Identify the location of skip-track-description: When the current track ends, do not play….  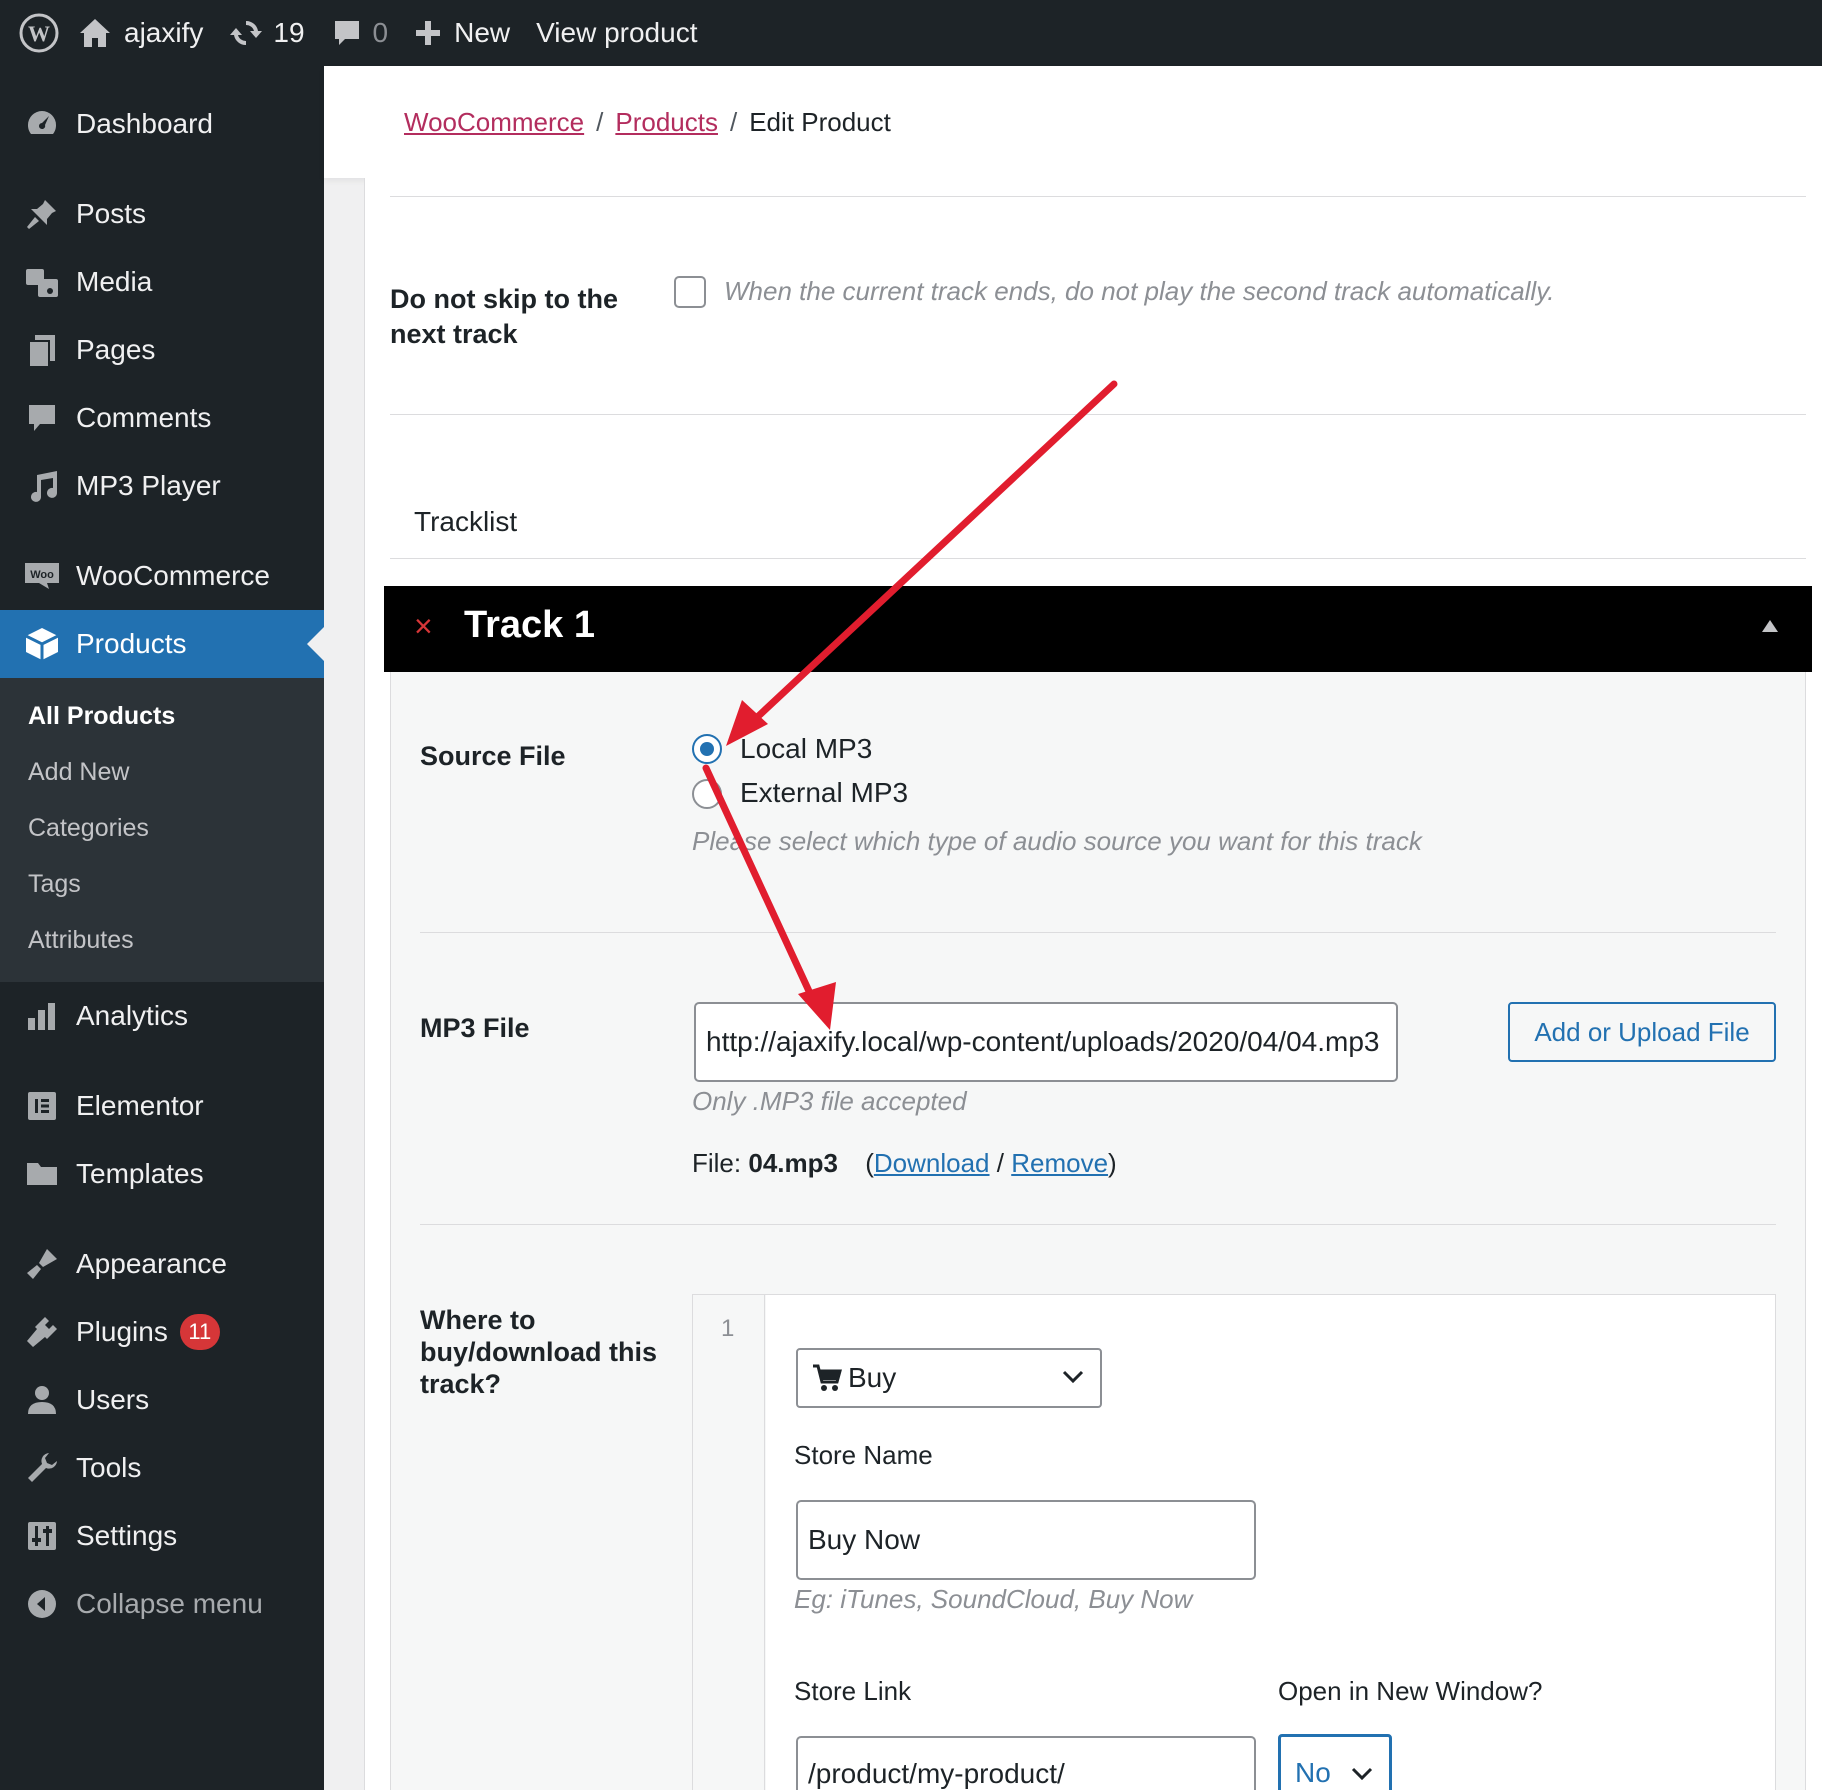
(1139, 291).